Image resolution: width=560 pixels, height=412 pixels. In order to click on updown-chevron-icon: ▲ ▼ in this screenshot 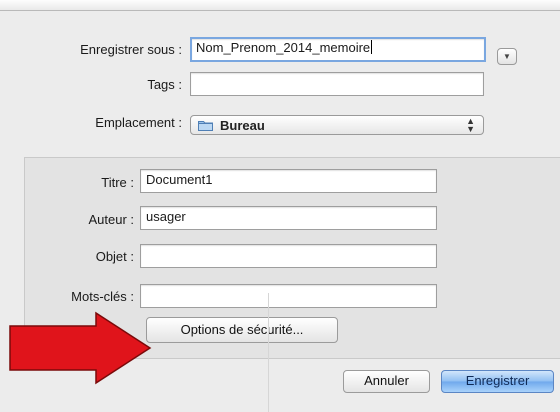, I will do `click(470, 125)`.